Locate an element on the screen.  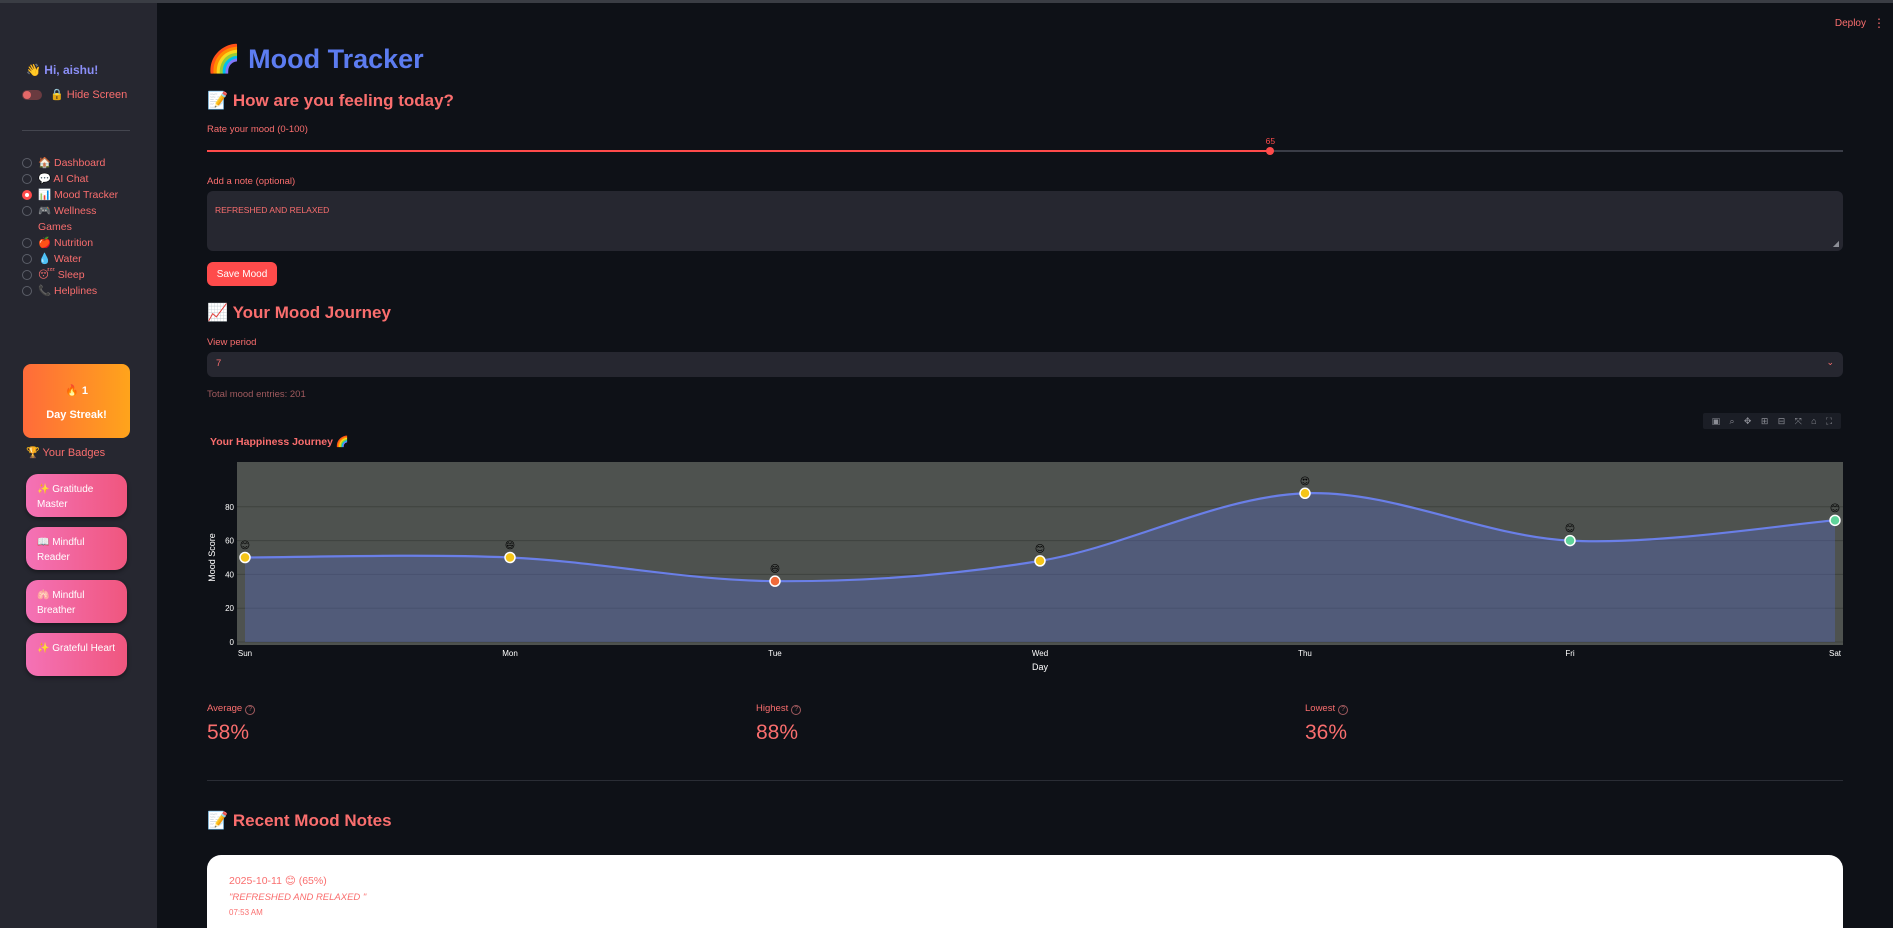
y-tick-label: 40 is located at coordinates (229, 574).